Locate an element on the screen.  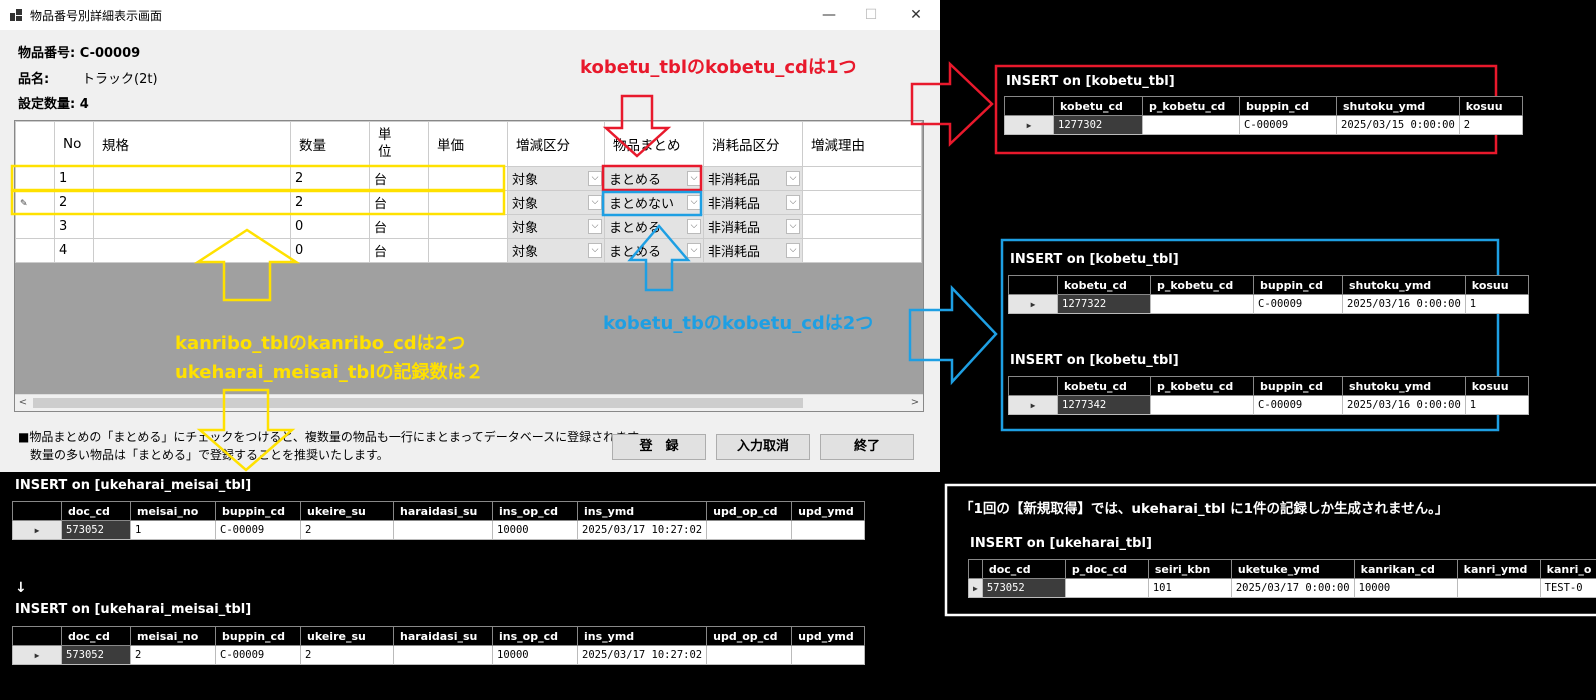
blue-annotation: kobetu_tbのkobetu_cdは2つ is located at coordinates (738, 323).